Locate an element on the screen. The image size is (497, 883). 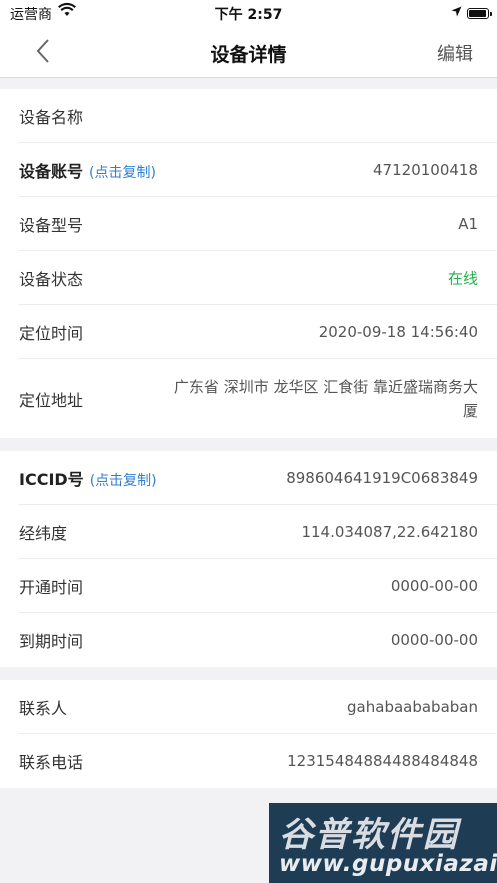
contact-name-value: gahabaabababan is located at coordinates (412, 706).